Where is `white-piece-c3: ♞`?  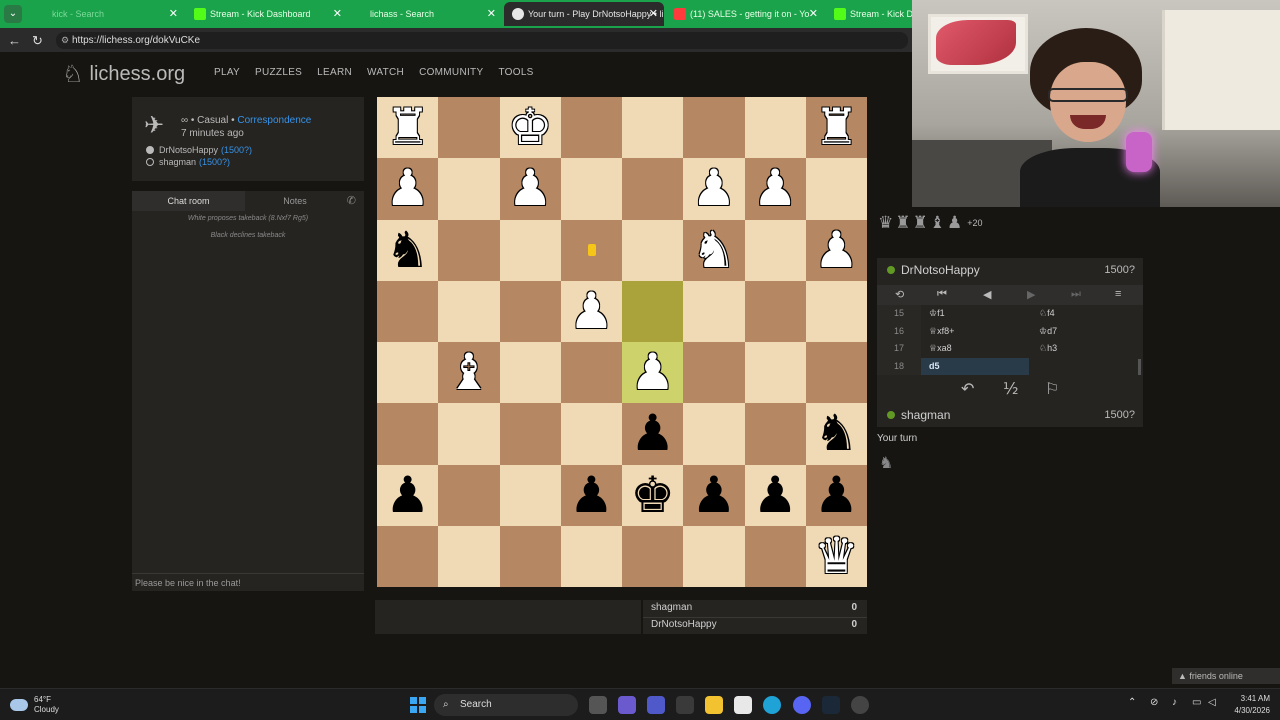 white-piece-c3: ♞ is located at coordinates (713, 250).